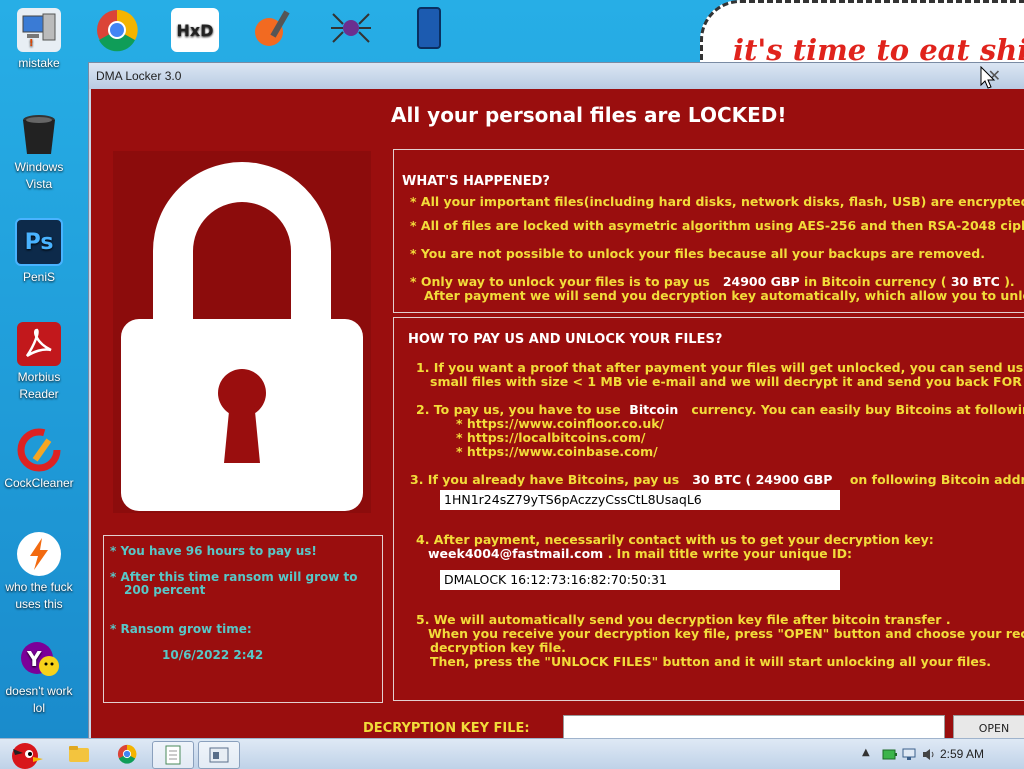  What do you see at coordinates (565, 339) in the screenshot?
I see `how-to-pay-header: HOW TO PAY US AND UNLOCK YOUR FILES?` at bounding box center [565, 339].